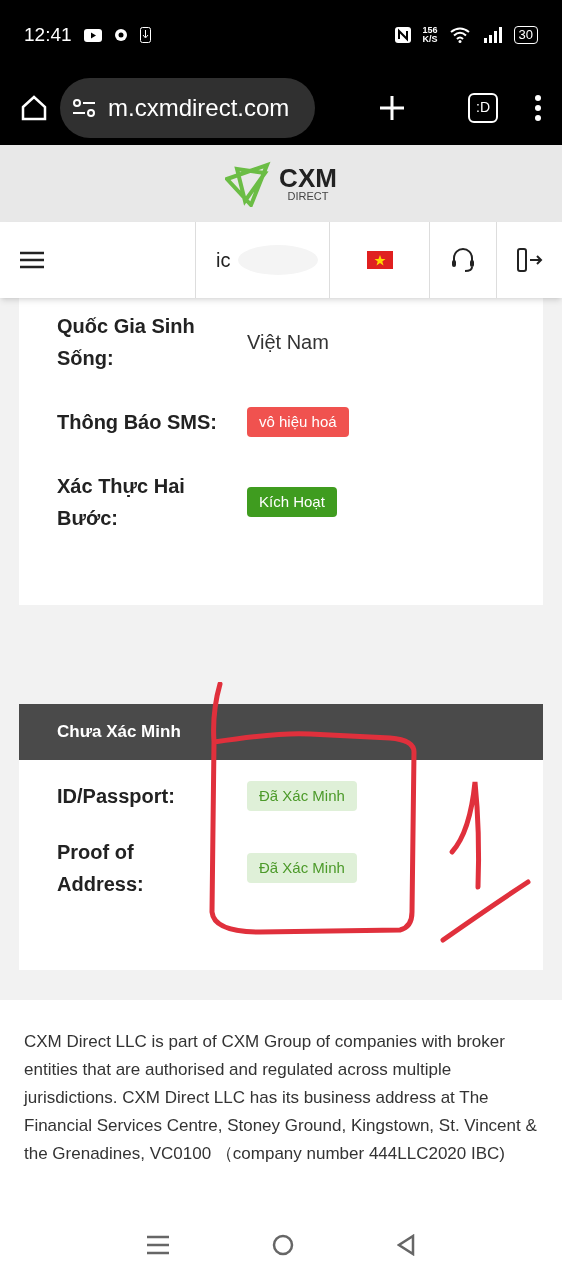 This screenshot has height=1280, width=562. I want to click on address-bar: m.cxmdirect.com, so click(187, 107).